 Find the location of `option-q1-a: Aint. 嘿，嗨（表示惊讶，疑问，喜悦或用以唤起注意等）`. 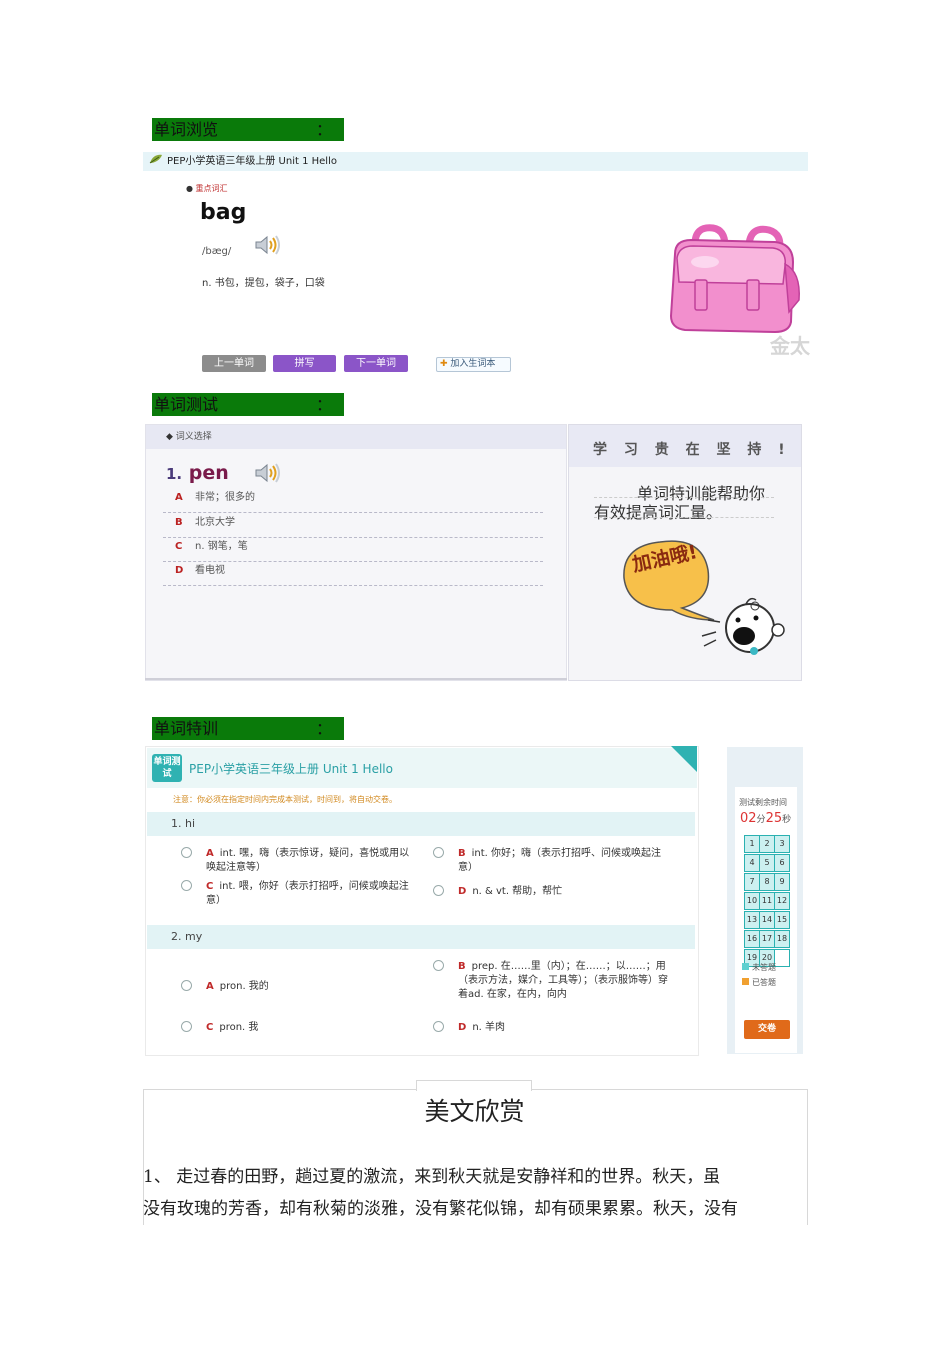

option-q1-a: Aint. 嘿，嗨（表示惊讶，疑问，喜悦或用以唤起注意等） is located at coordinates (311, 861).